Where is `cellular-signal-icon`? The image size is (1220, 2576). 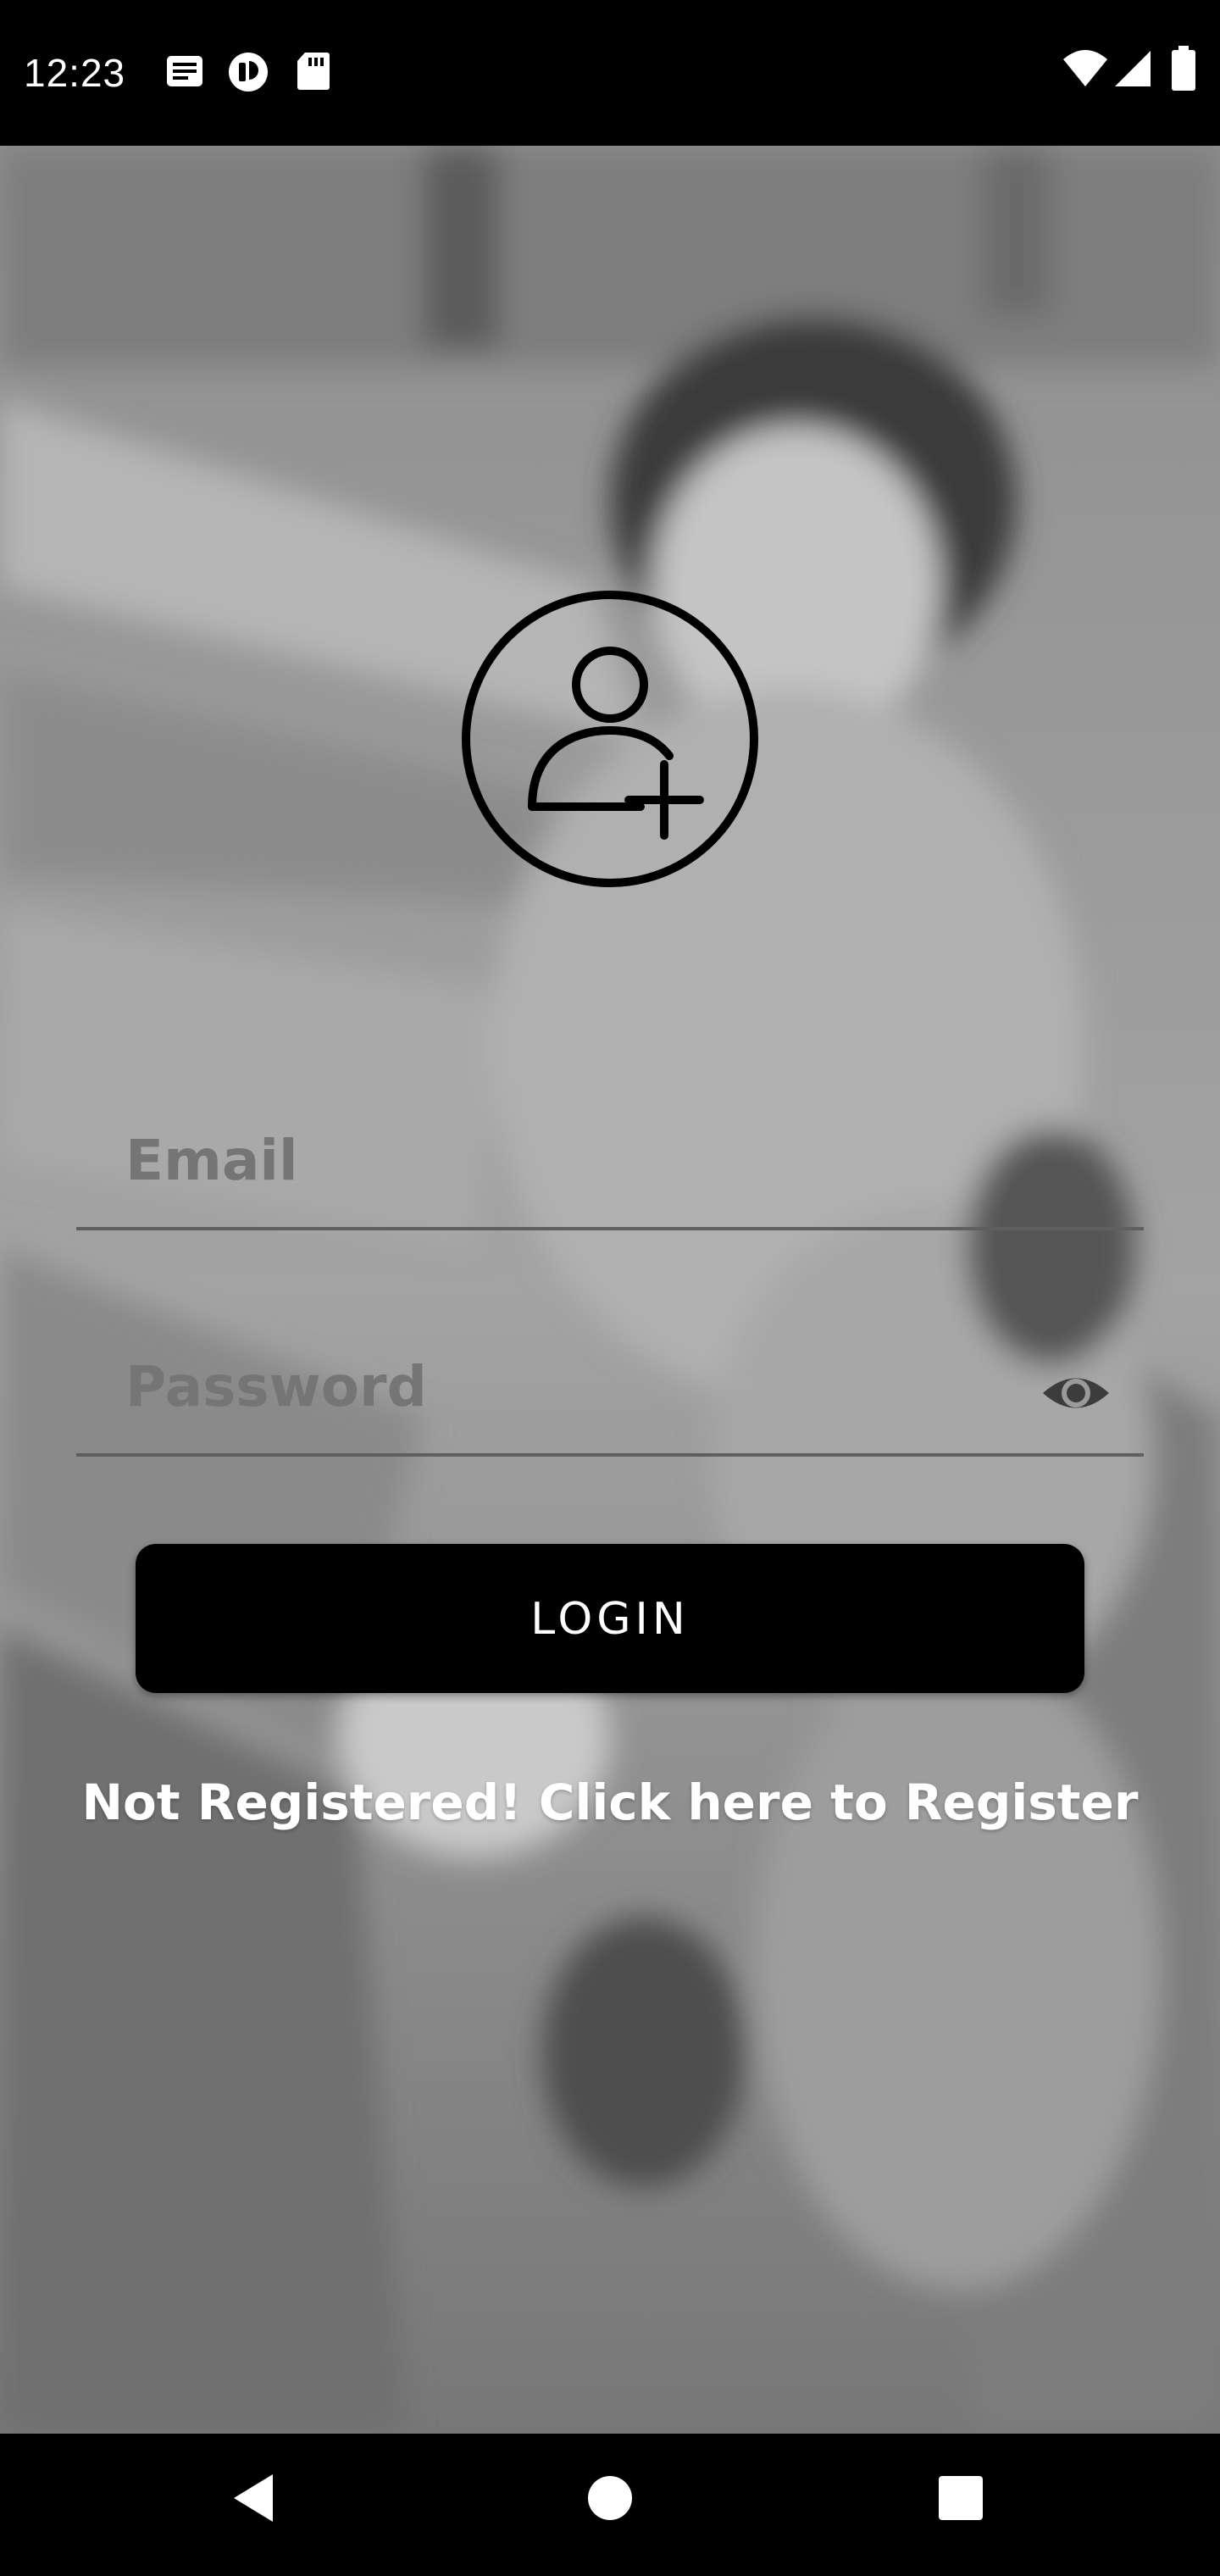
cellular-signal-icon is located at coordinates (1133, 68).